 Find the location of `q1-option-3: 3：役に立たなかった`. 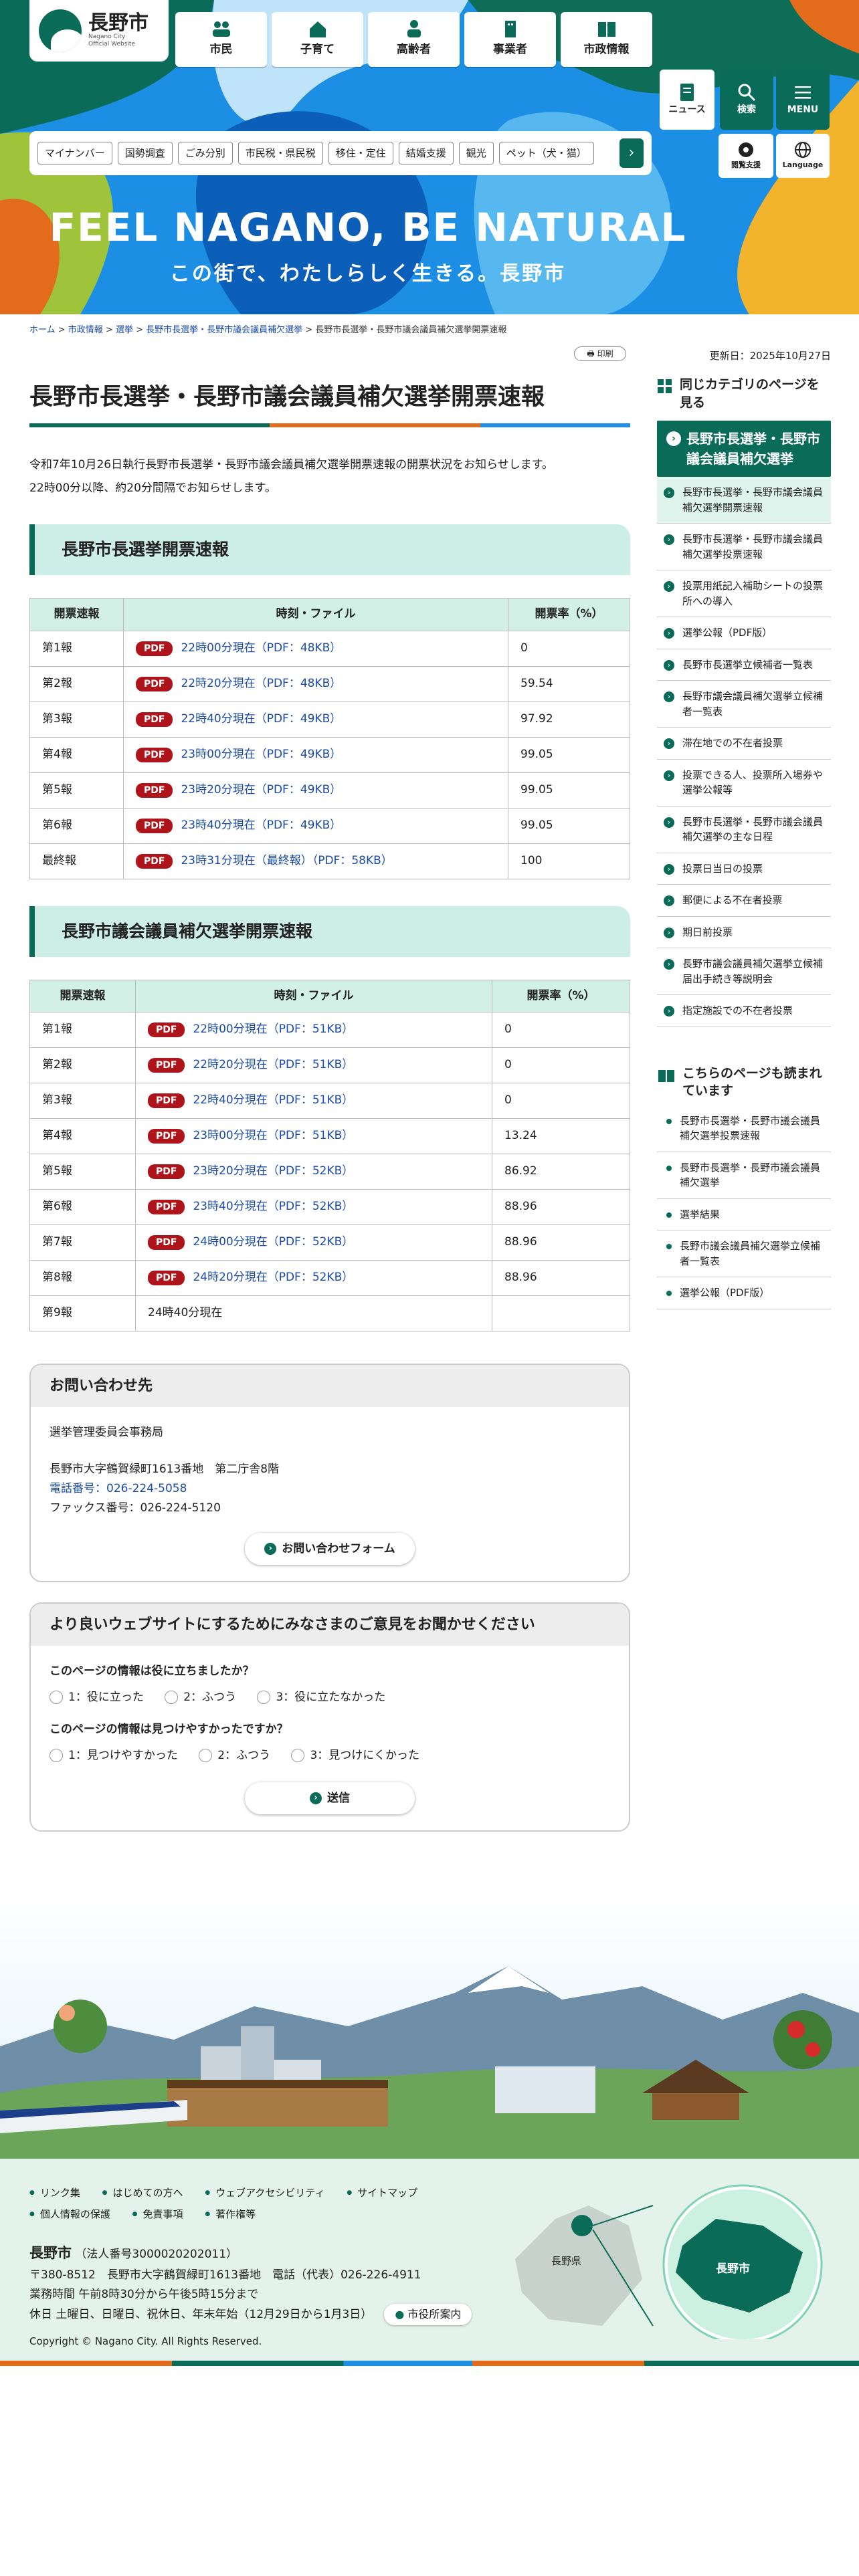

q1-option-3: 3：役に立たなかった is located at coordinates (321, 1697).